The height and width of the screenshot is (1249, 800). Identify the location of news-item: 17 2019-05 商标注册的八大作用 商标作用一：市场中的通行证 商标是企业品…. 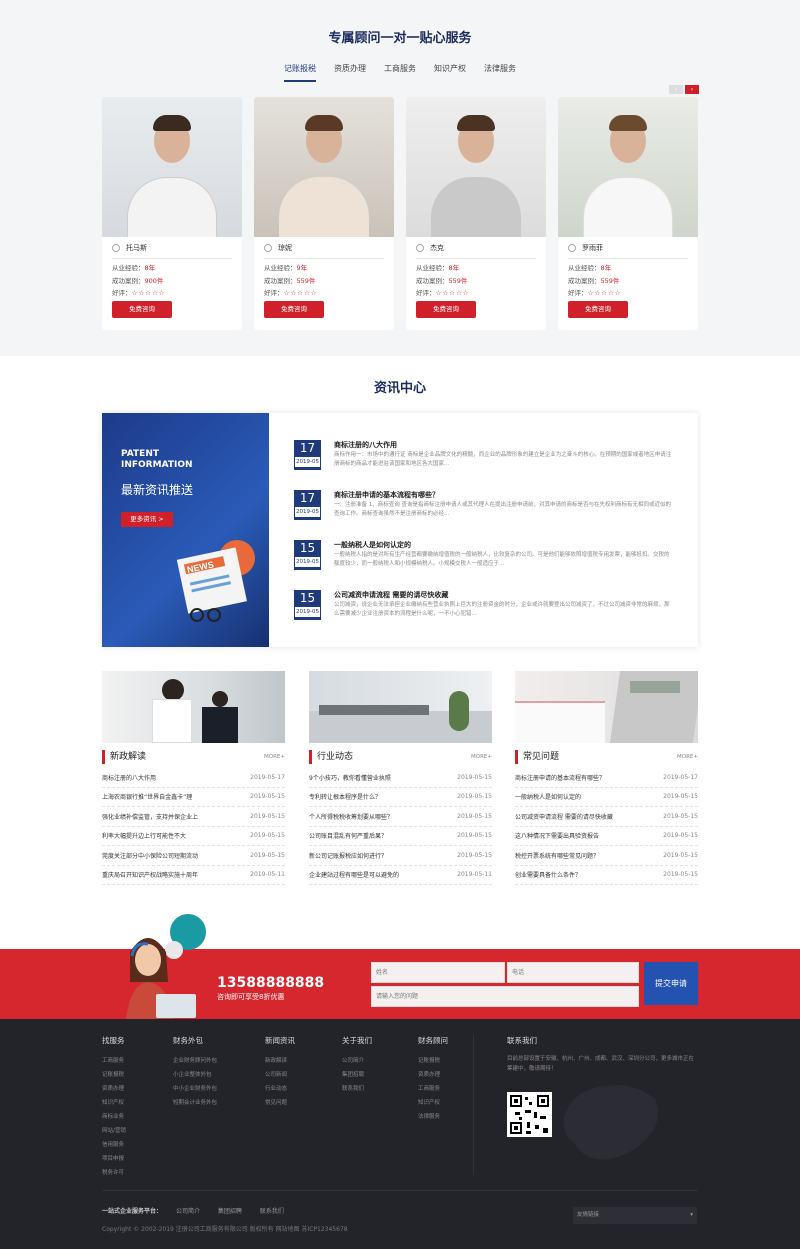
(484, 462).